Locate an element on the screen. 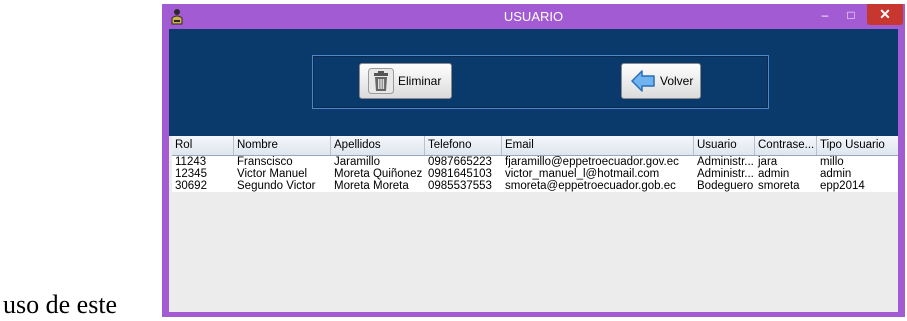 The height and width of the screenshot is (321, 907). cell-tipo-usuario: admin is located at coordinates (836, 174).